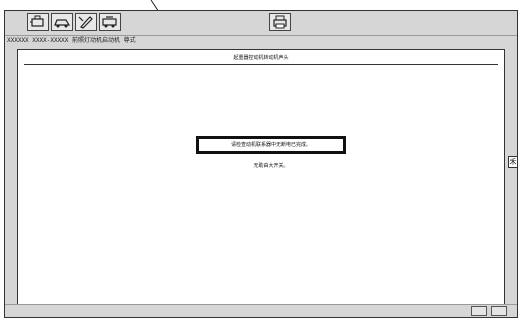 This screenshot has width=520, height=322. I want to click on tool-button, so click(86, 22).